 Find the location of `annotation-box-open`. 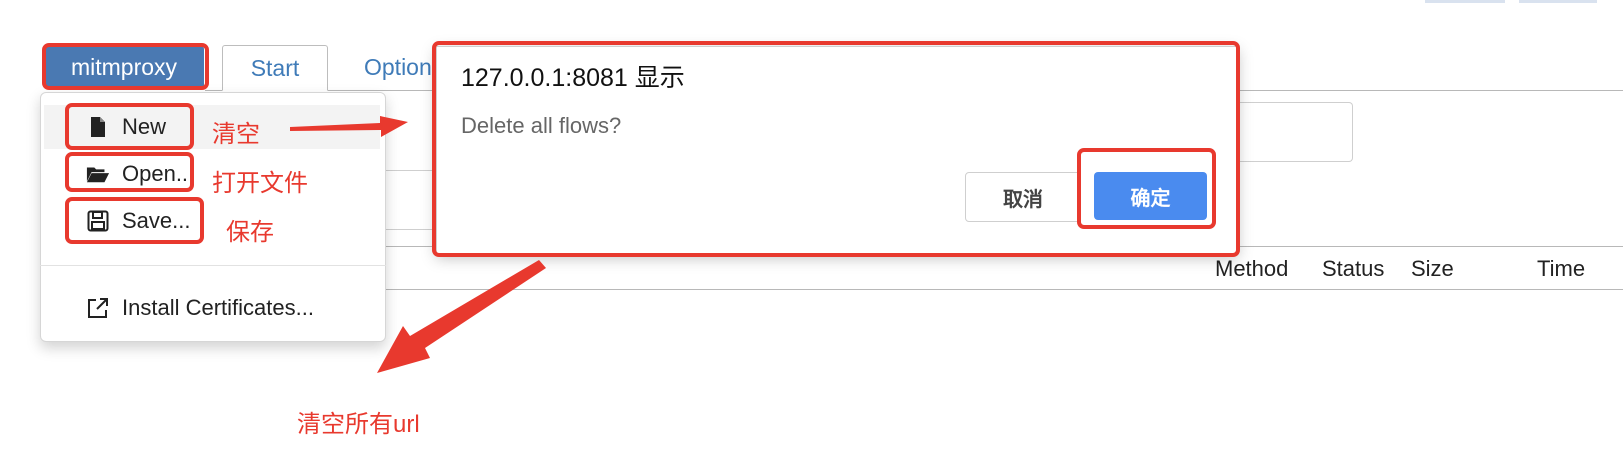

annotation-box-open is located at coordinates (129, 172).